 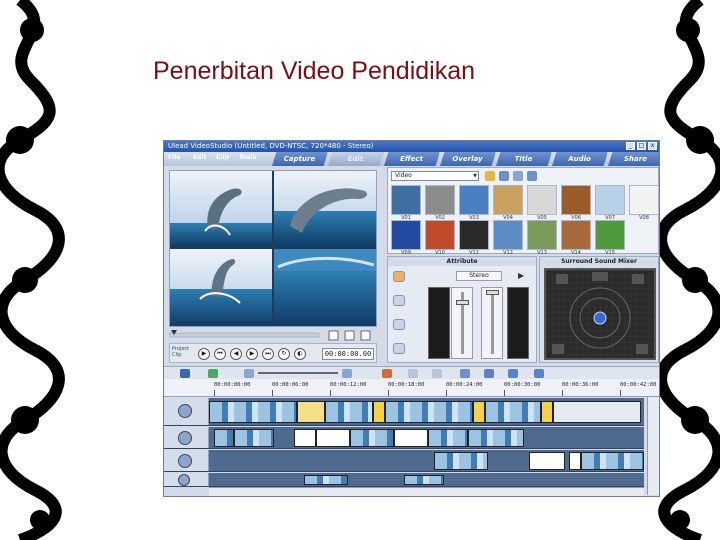 What do you see at coordinates (652, 146) in the screenshot?
I see `close-icon: x` at bounding box center [652, 146].